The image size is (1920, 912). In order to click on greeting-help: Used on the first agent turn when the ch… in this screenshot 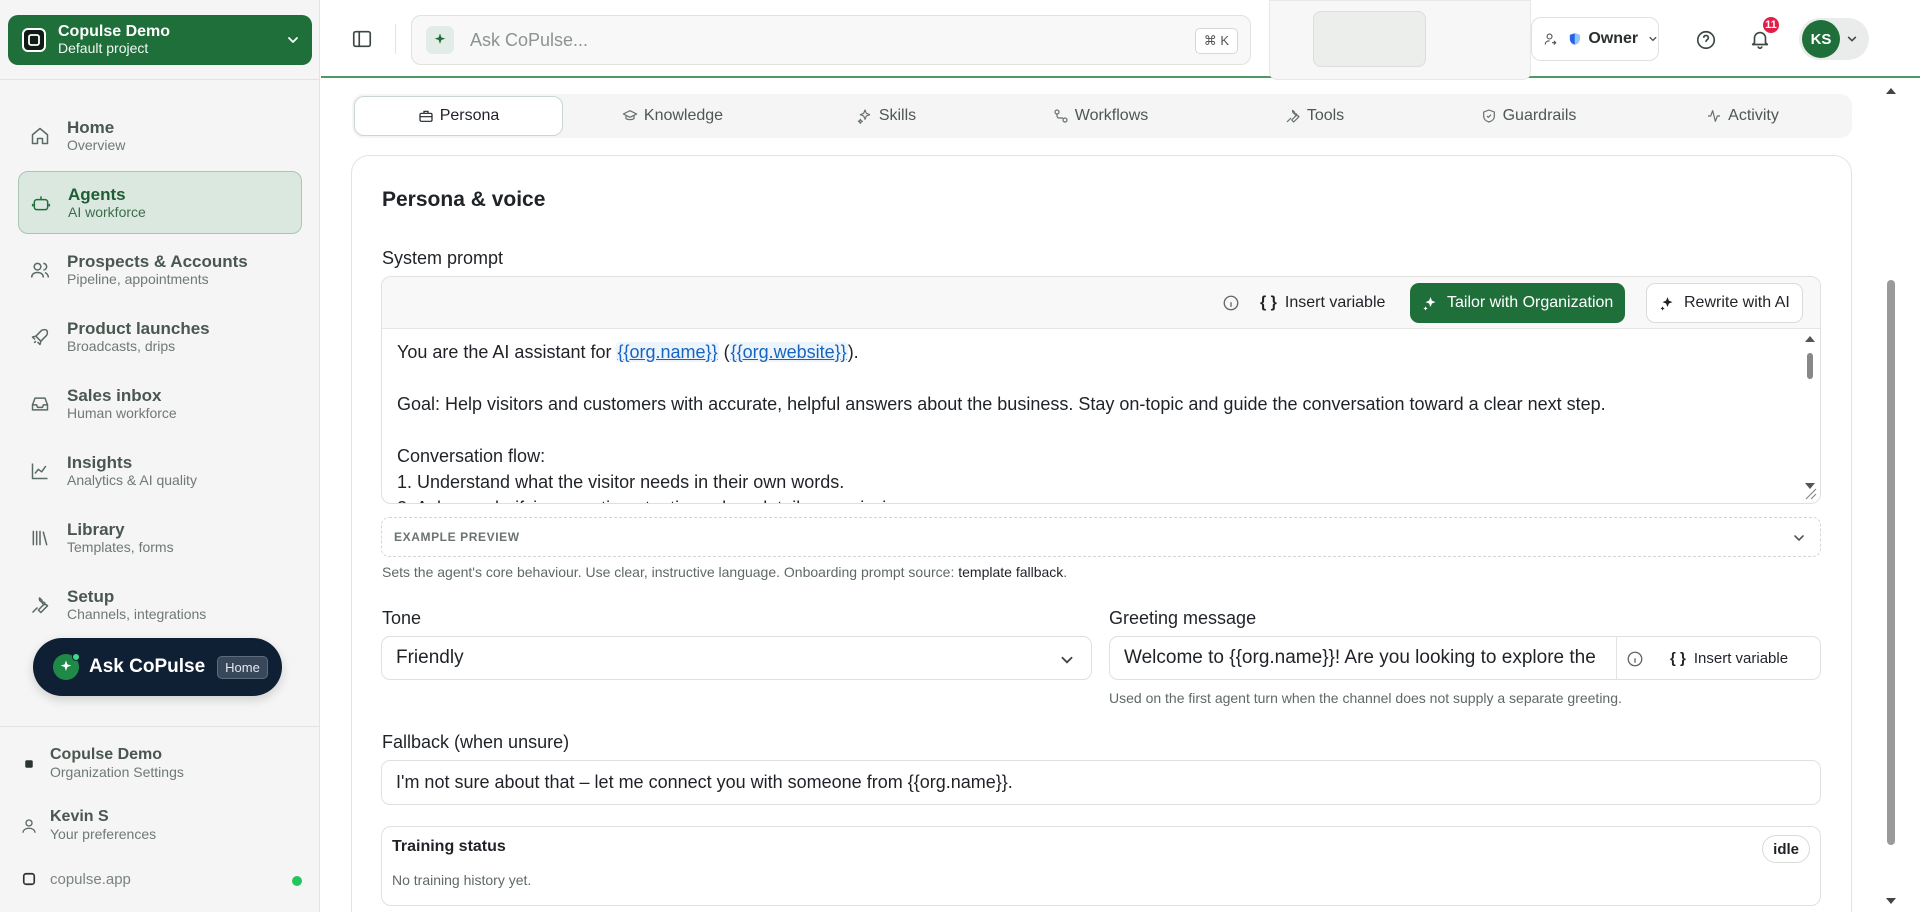, I will do `click(1365, 698)`.